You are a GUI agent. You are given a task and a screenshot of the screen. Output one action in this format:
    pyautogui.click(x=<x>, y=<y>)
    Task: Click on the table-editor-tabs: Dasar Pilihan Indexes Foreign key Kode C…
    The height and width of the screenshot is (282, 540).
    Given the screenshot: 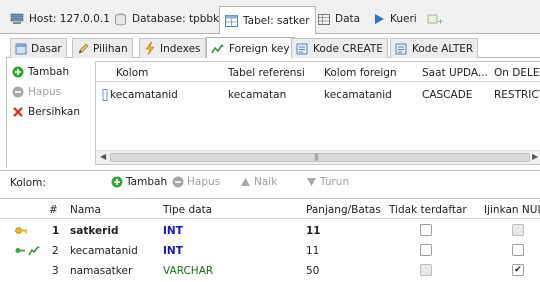 What is the action you would take?
    pyautogui.click(x=273, y=47)
    